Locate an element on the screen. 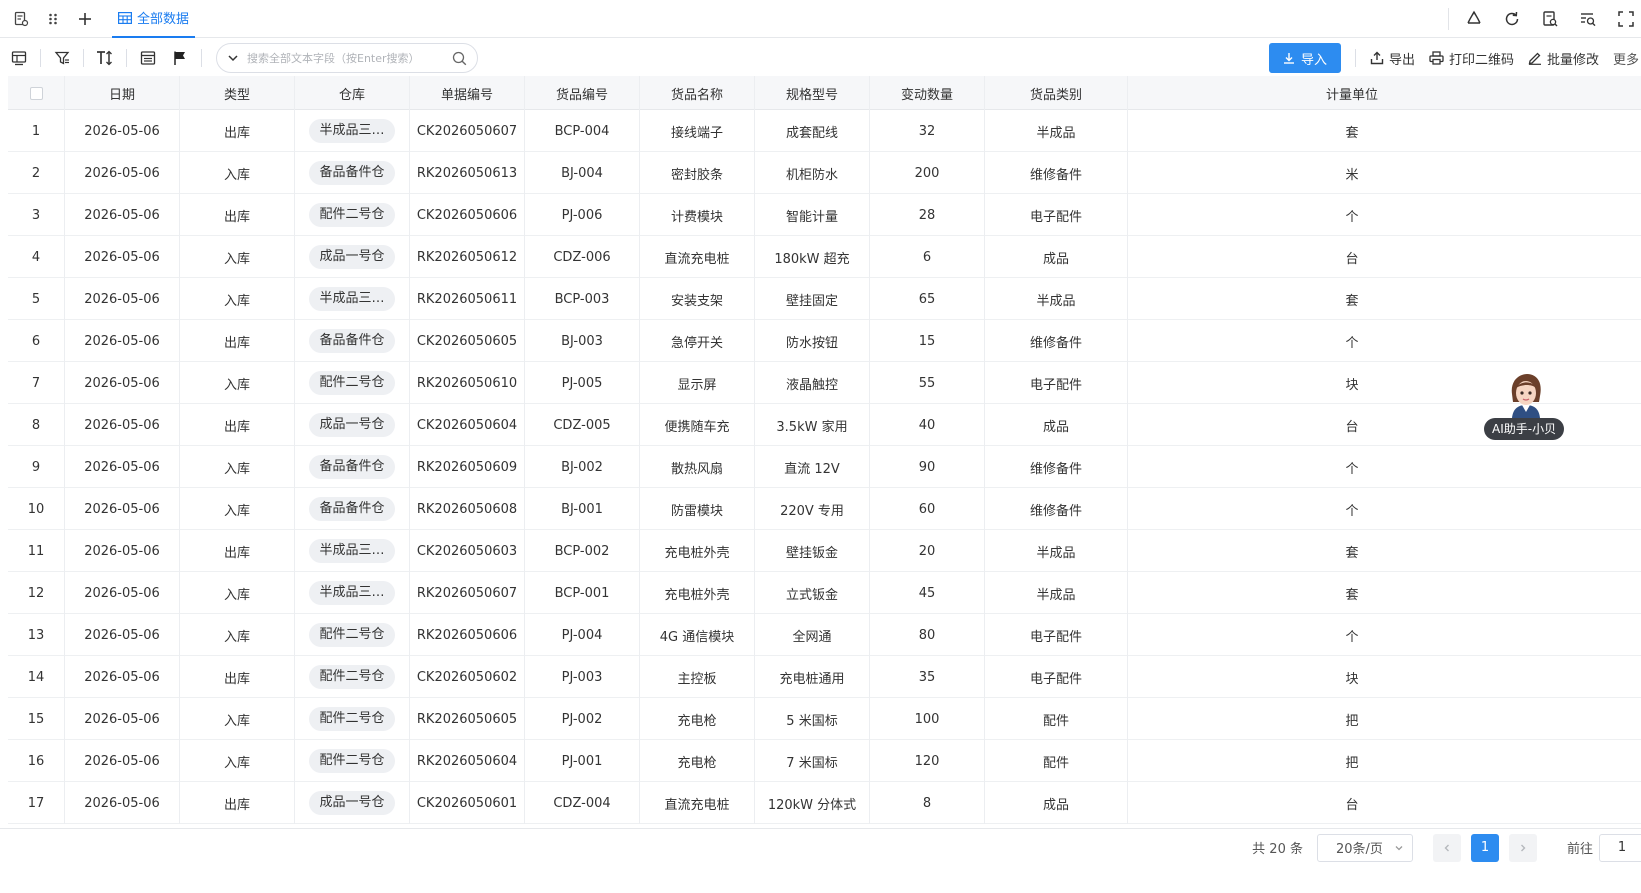 Image resolution: width=1641 pixels, height=893 pixels. table-cell-spec: 5 米国标 is located at coordinates (812, 719).